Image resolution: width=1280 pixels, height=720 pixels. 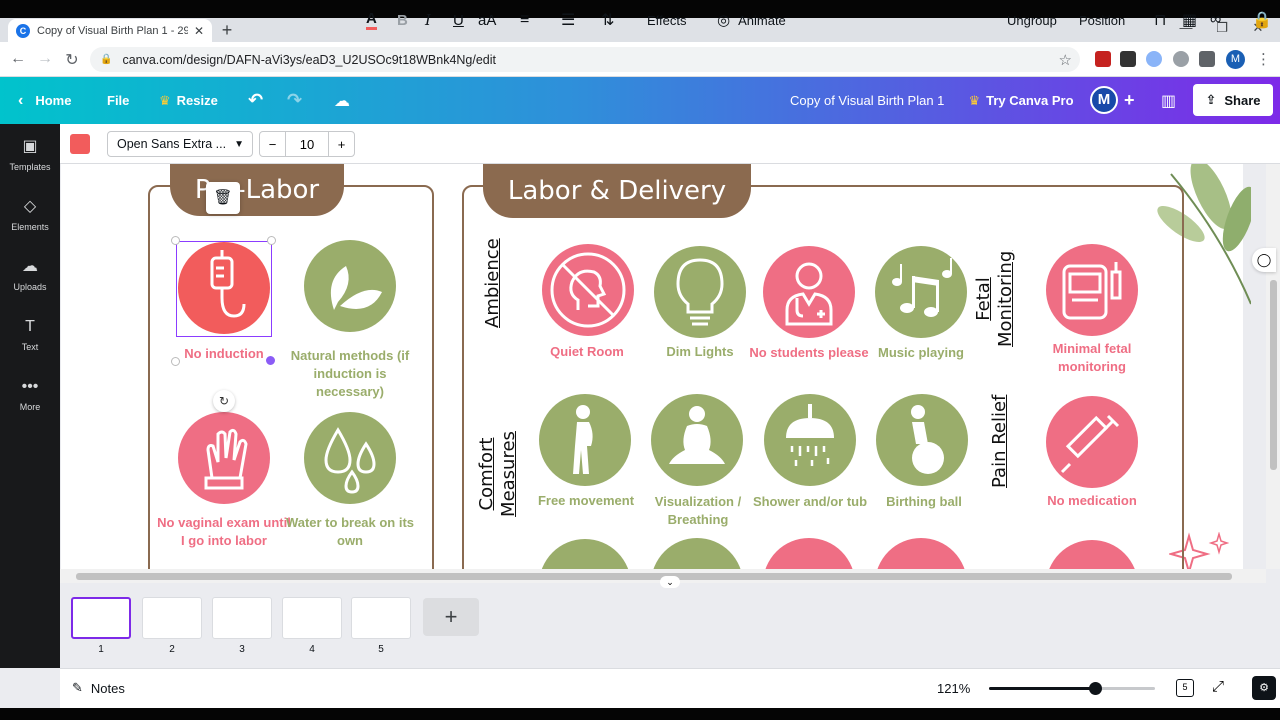 What do you see at coordinates (273, 144) in the screenshot?
I see `font-size-decrease-button: −` at bounding box center [273, 144].